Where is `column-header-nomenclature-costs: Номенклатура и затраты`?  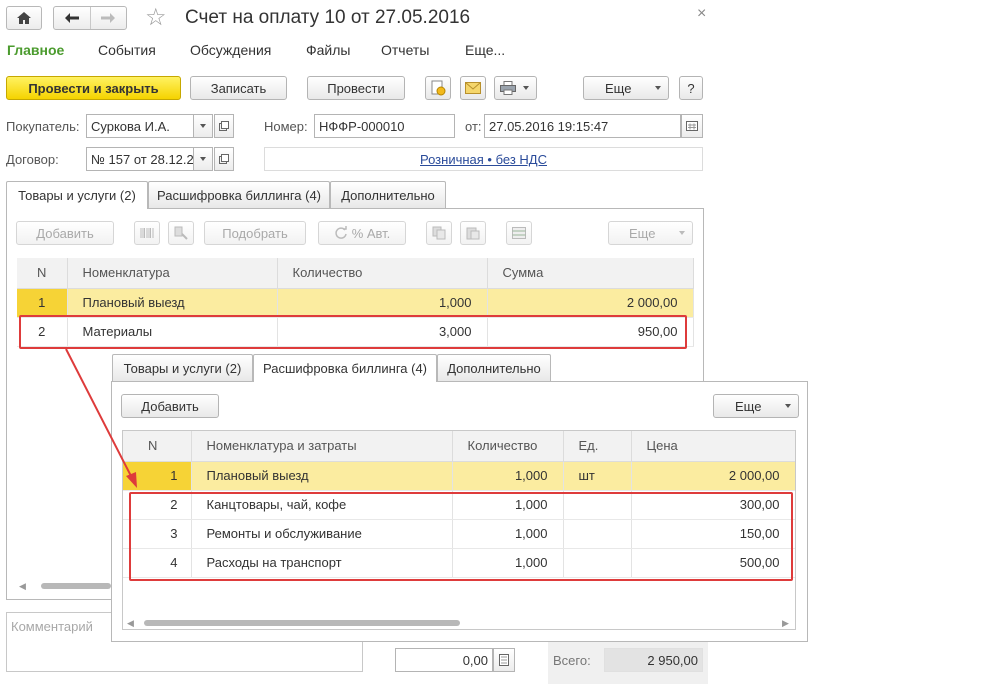
column-header-nomenclature-costs: Номенклатура и затраты is located at coordinates (322, 446).